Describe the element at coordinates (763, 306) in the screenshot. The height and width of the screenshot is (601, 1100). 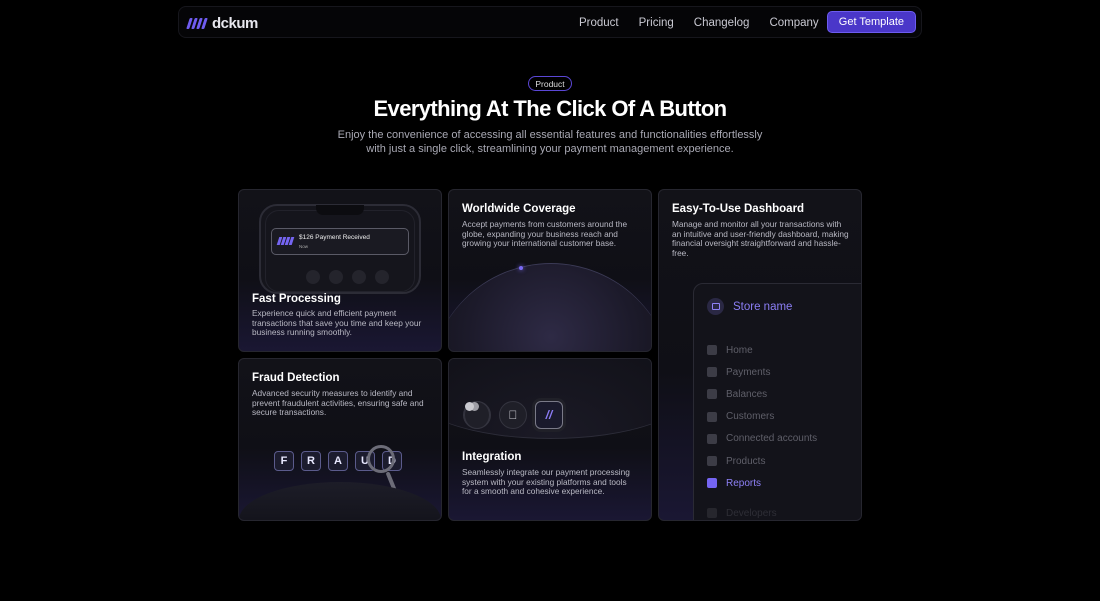
I see `store-name: Store name` at that location.